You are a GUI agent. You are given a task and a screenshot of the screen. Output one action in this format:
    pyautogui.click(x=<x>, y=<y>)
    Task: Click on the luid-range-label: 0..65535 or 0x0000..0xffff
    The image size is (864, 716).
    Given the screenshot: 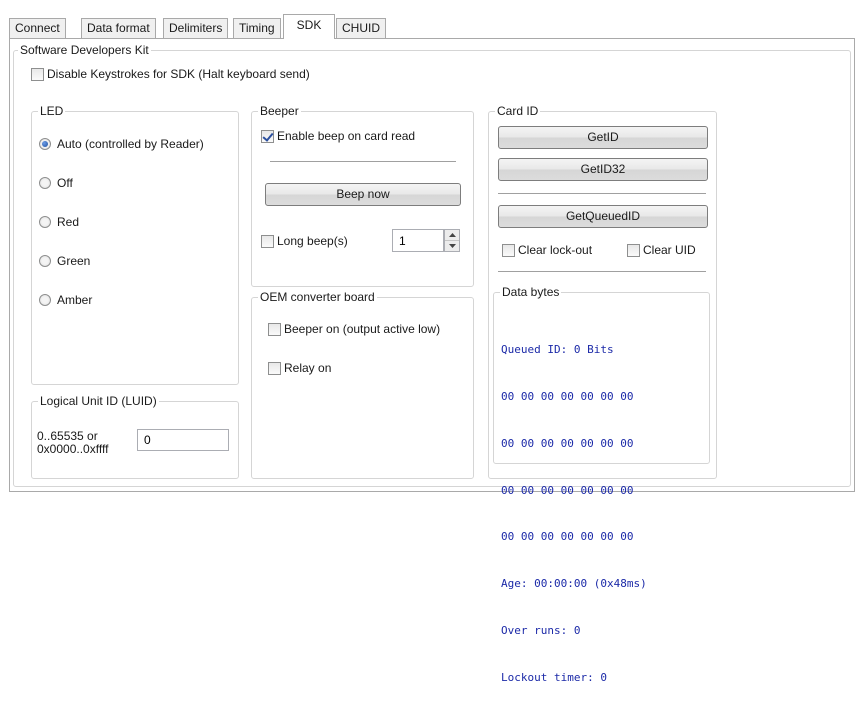 What is the action you would take?
    pyautogui.click(x=72, y=443)
    